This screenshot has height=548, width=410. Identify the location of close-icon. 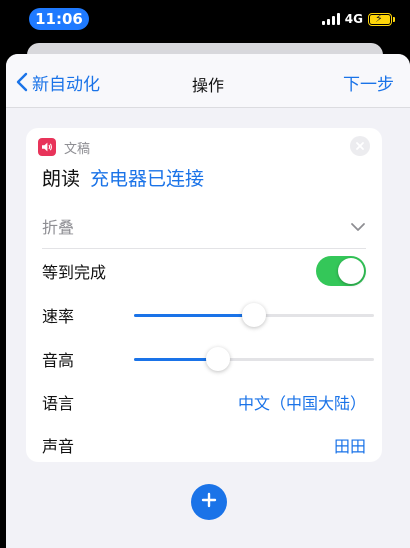
(360, 146).